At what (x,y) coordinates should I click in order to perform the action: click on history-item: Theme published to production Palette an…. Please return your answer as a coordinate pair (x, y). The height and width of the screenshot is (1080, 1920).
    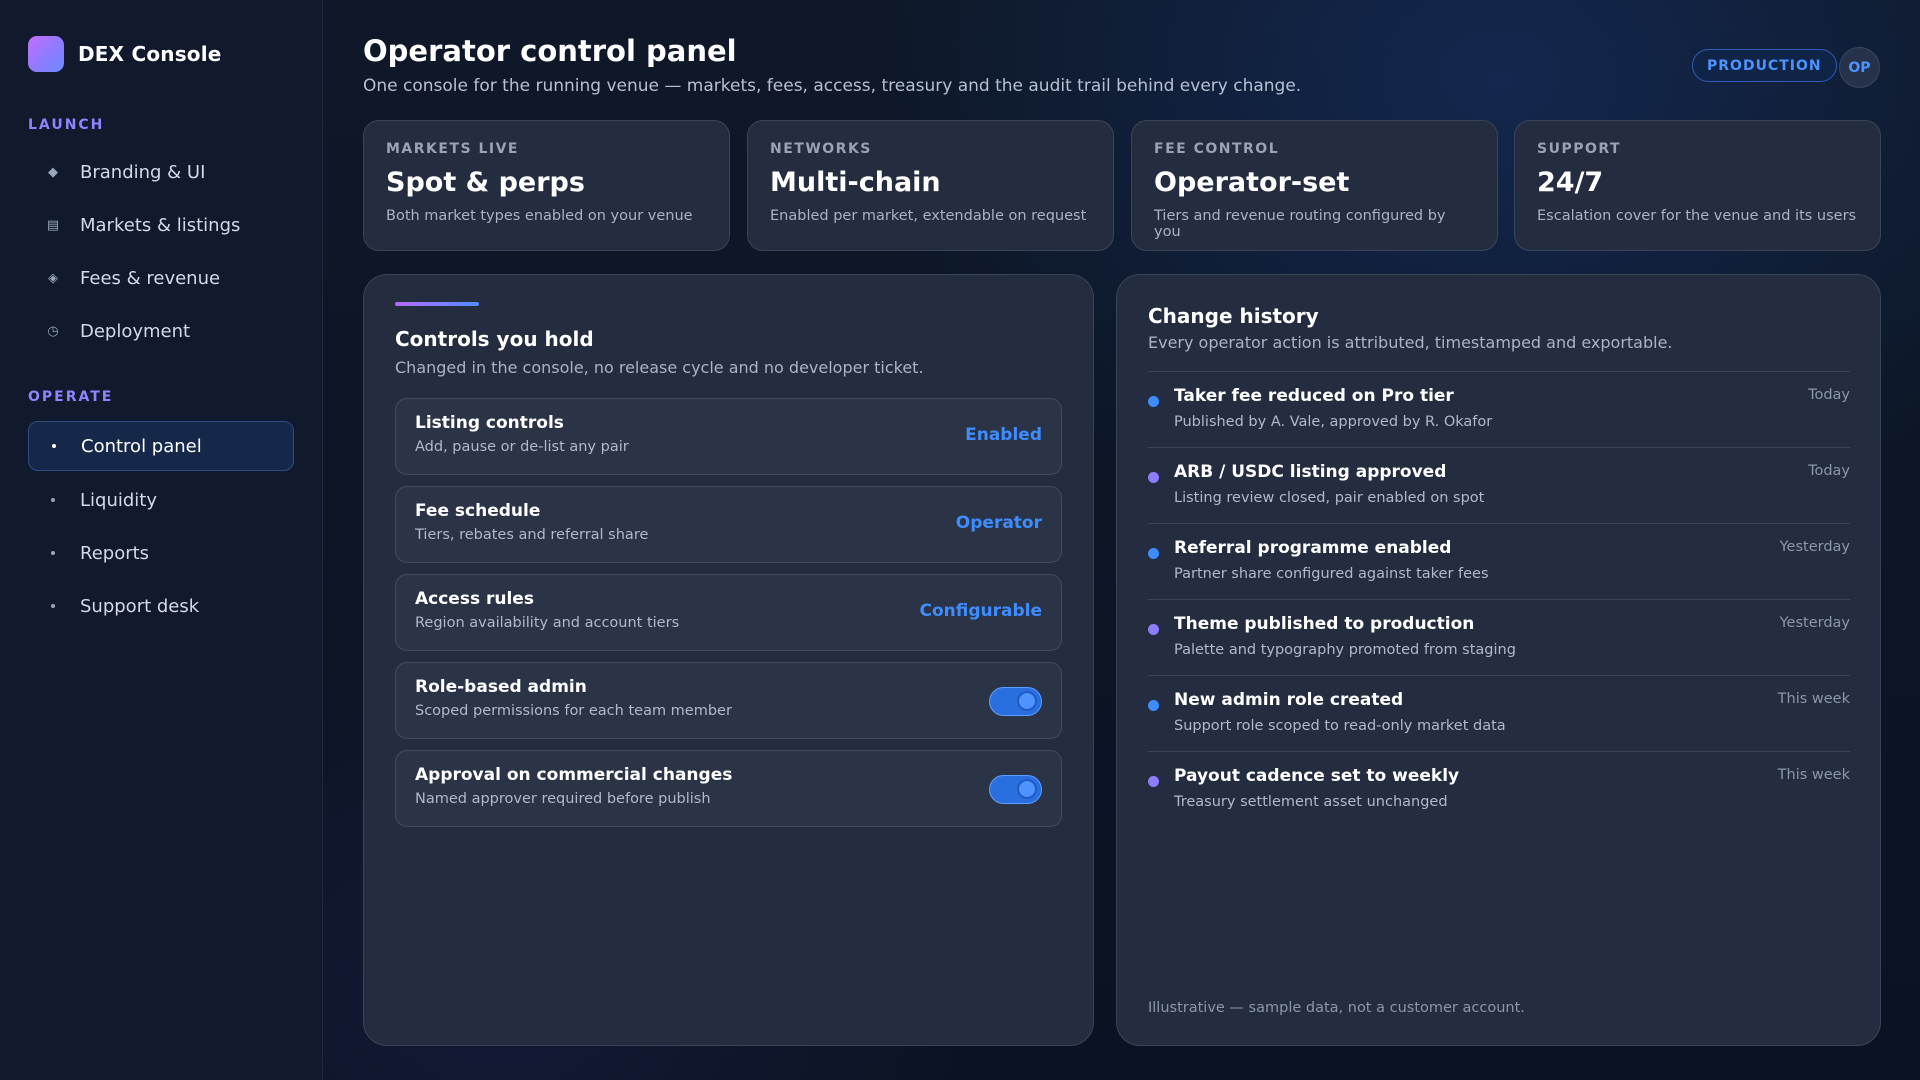
    Looking at the image, I should click on (1499, 637).